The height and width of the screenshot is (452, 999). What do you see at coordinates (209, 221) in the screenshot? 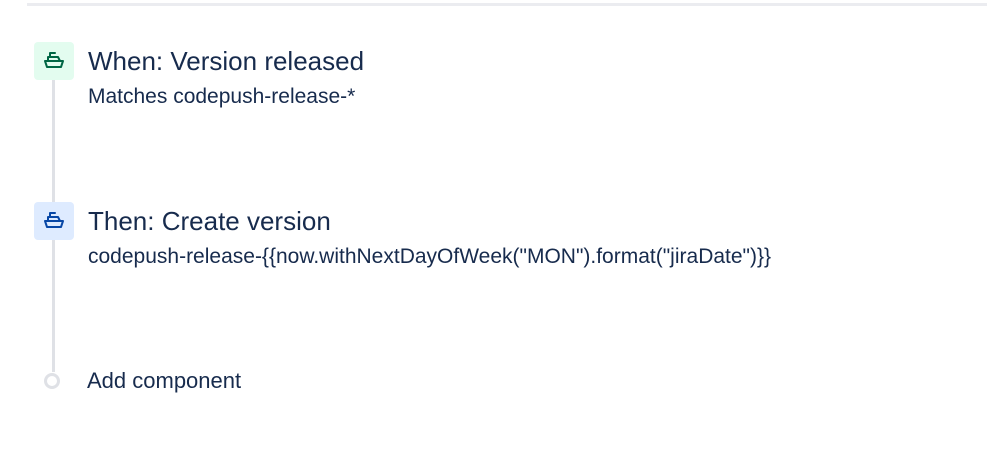
I see `action-title: Then: Create version` at bounding box center [209, 221].